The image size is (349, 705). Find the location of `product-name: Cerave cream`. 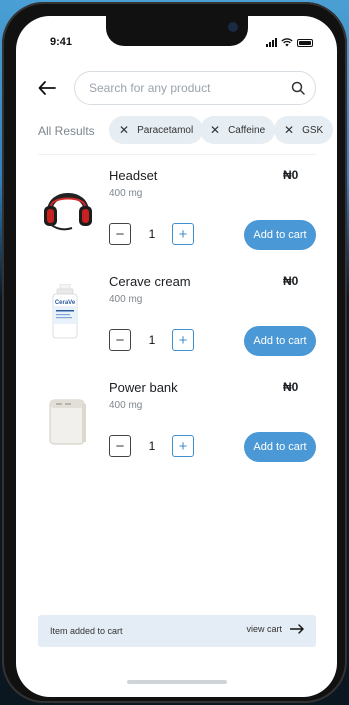

product-name: Cerave cream is located at coordinates (150, 281).